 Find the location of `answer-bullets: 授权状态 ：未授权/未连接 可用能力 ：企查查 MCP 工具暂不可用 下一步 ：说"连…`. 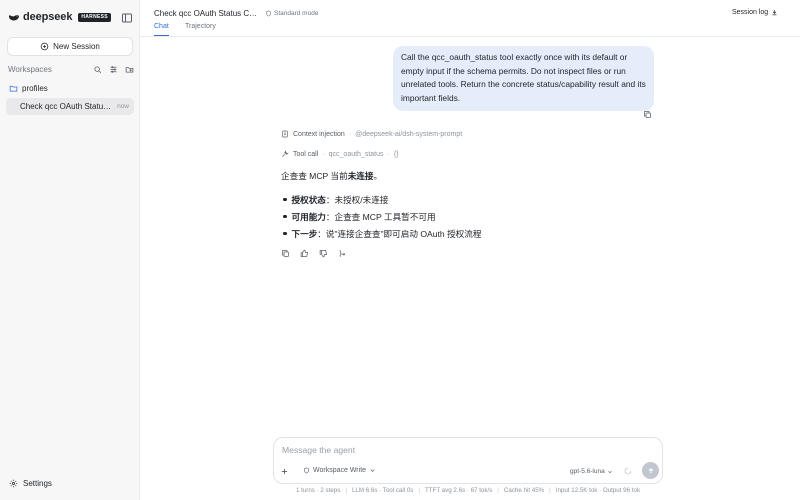

answer-bullets: 授权状态 ：未授权/未连接 可用能力 ：企查查 MCP 工具暂不可用 下一步 ：说"连… is located at coordinates (381, 216).